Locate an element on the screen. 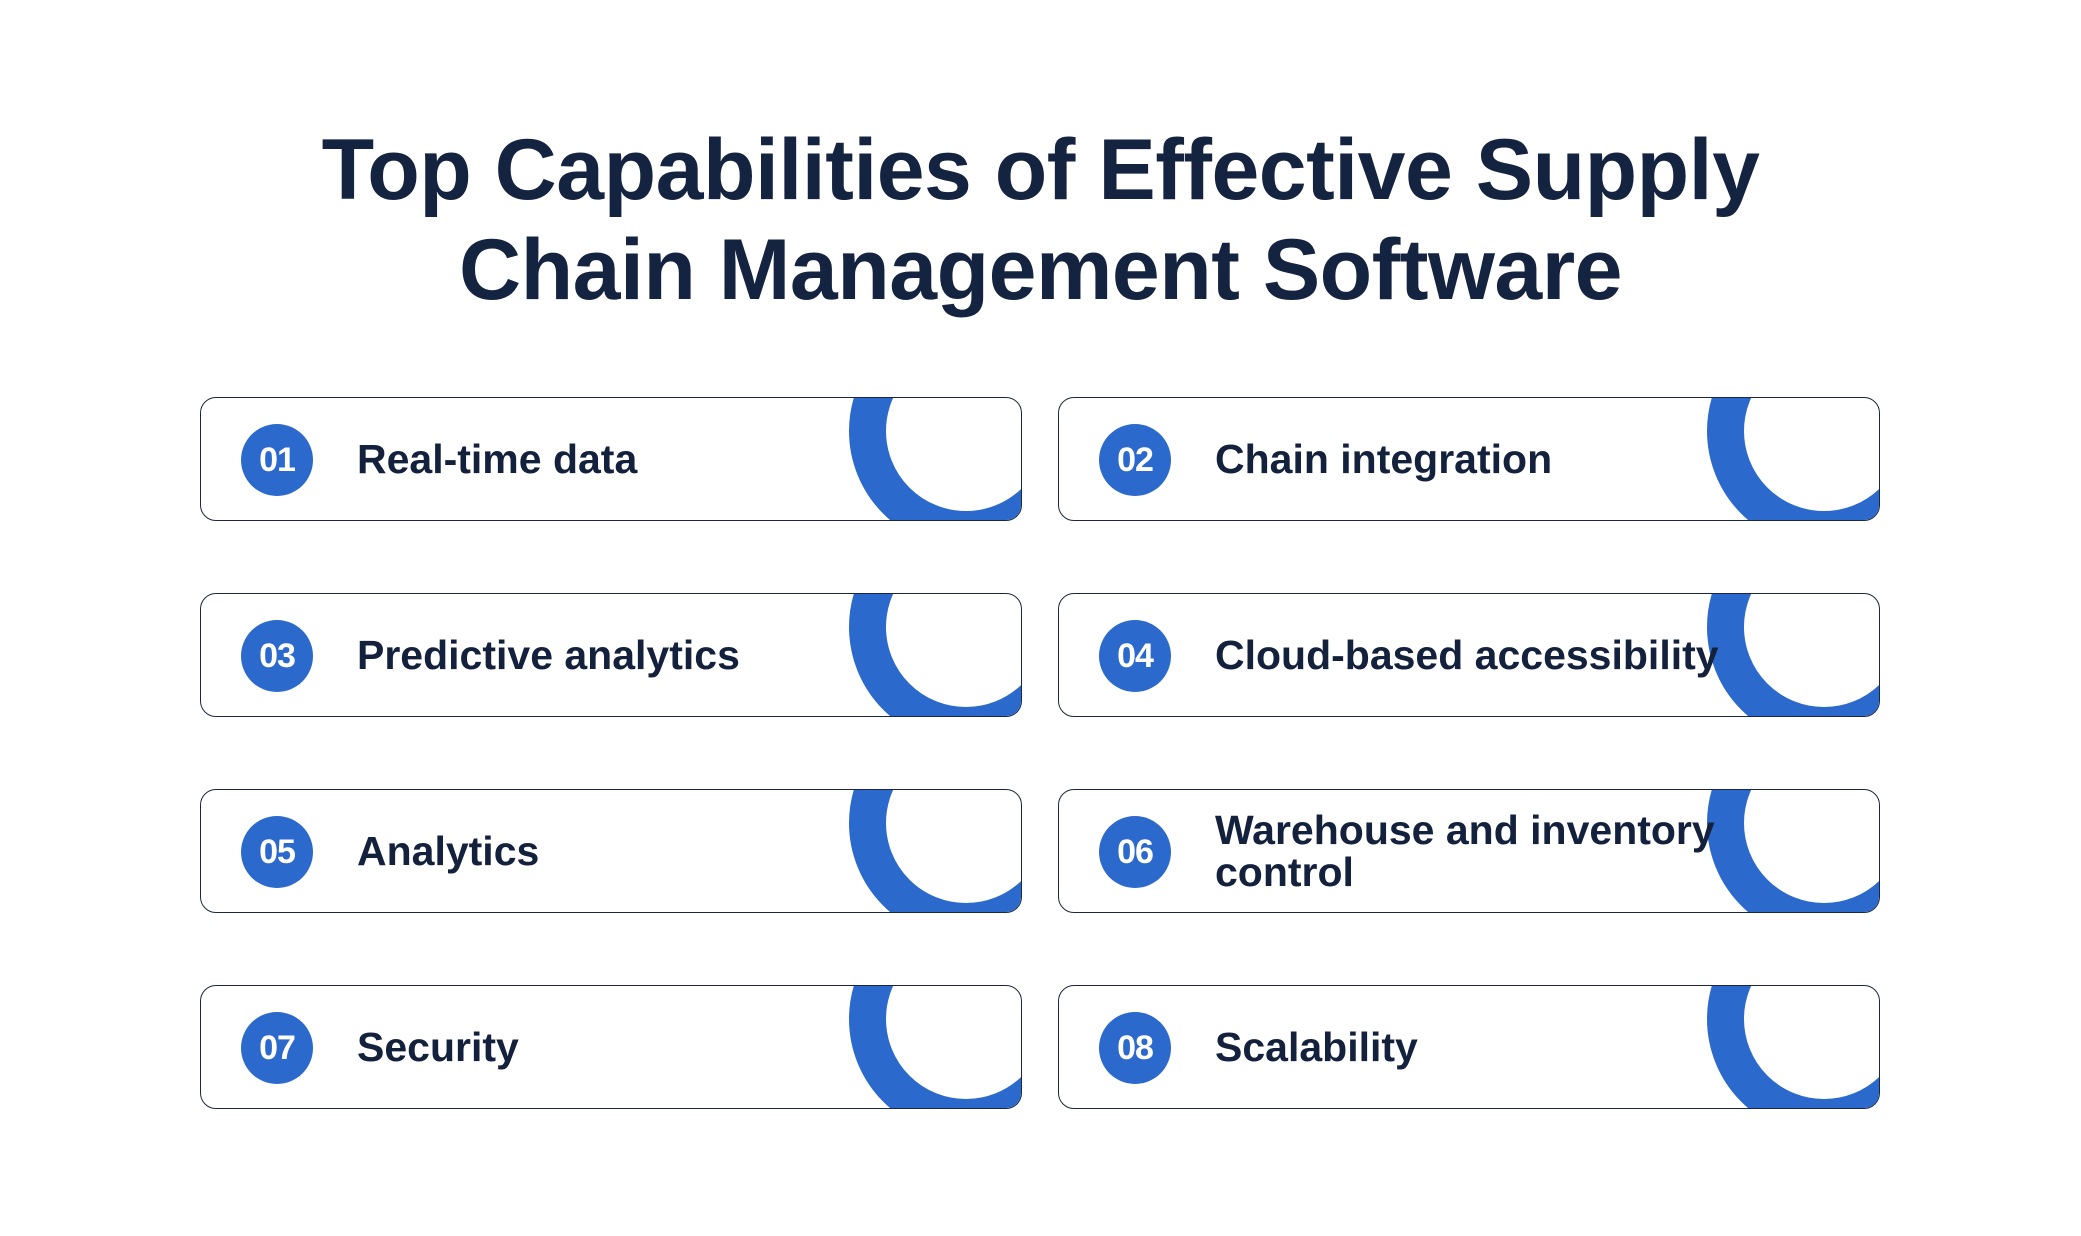 The image size is (2081, 1236). number-badge: 08 is located at coordinates (1135, 1048).